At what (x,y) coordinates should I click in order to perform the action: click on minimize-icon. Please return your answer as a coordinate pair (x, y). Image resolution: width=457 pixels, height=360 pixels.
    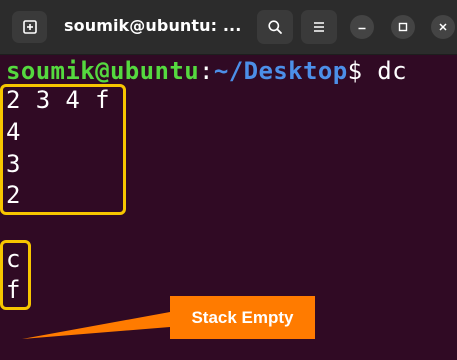
    Looking at the image, I should click on (362, 28).